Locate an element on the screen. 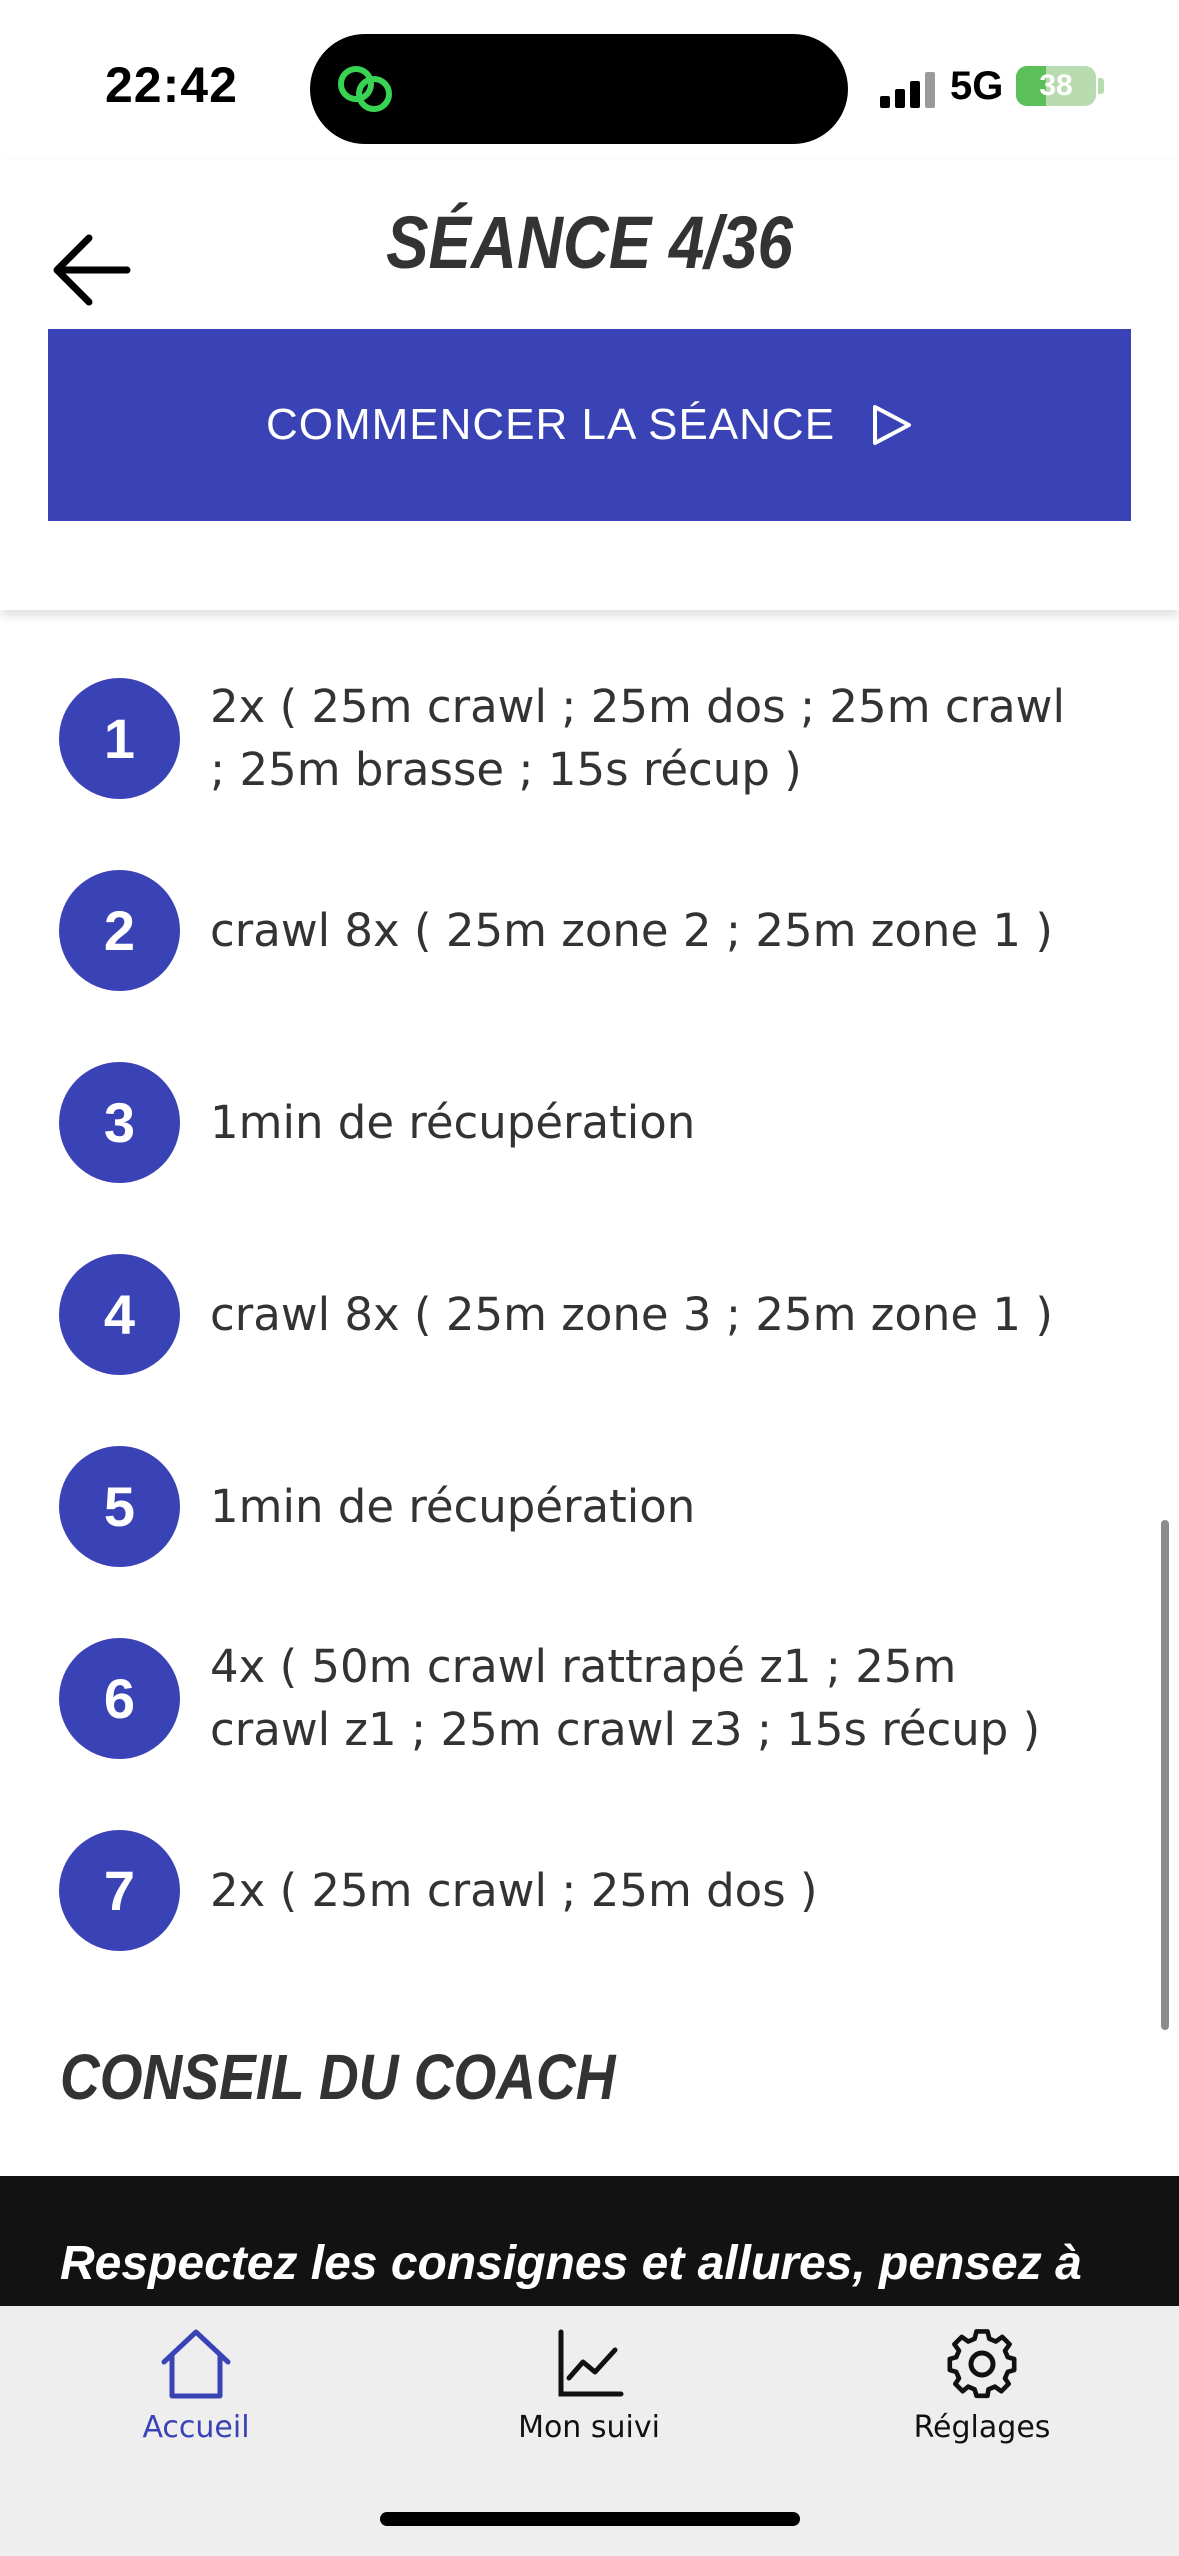 Image resolution: width=1179 pixels, height=2556 pixels. status-bar: 22:42 5G 38 is located at coordinates (589, 80).